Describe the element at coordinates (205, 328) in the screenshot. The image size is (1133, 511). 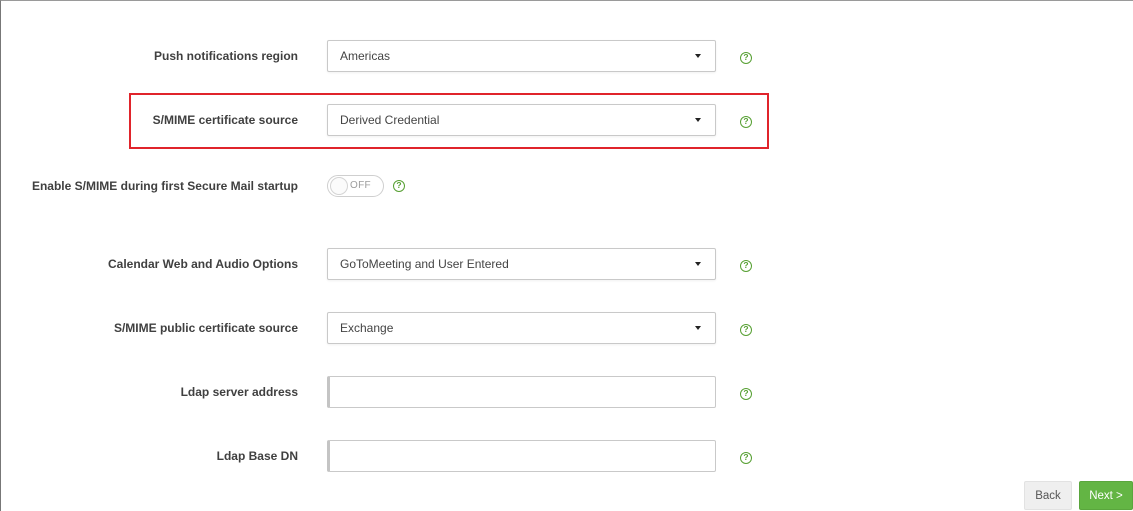
I see `smime-public-cert-label: S/MIME public certificate source` at that location.